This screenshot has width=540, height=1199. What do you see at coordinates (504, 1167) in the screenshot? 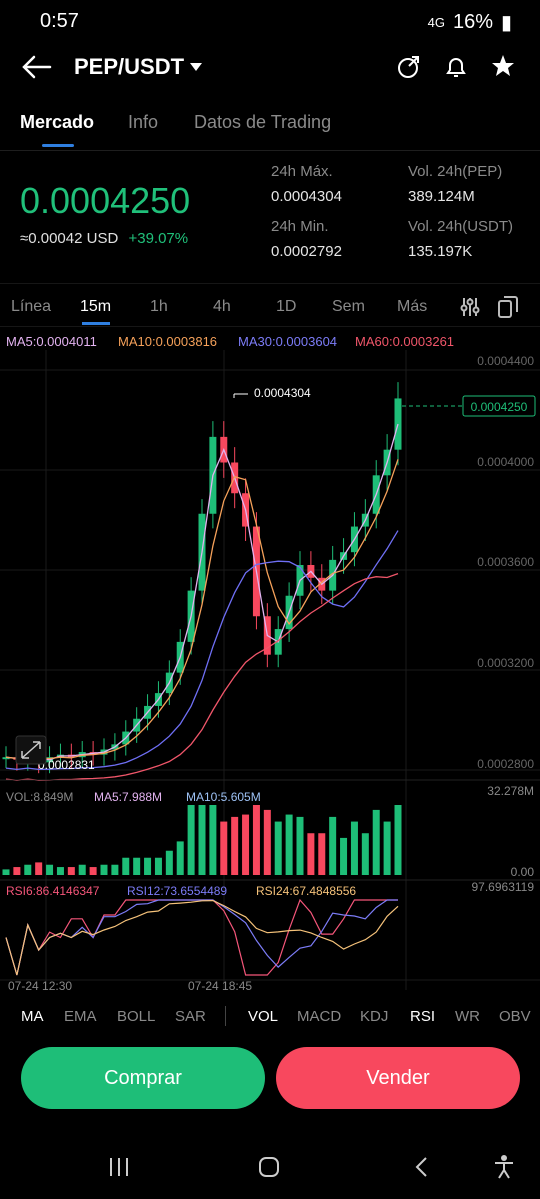
I see `accessibility-icon` at bounding box center [504, 1167].